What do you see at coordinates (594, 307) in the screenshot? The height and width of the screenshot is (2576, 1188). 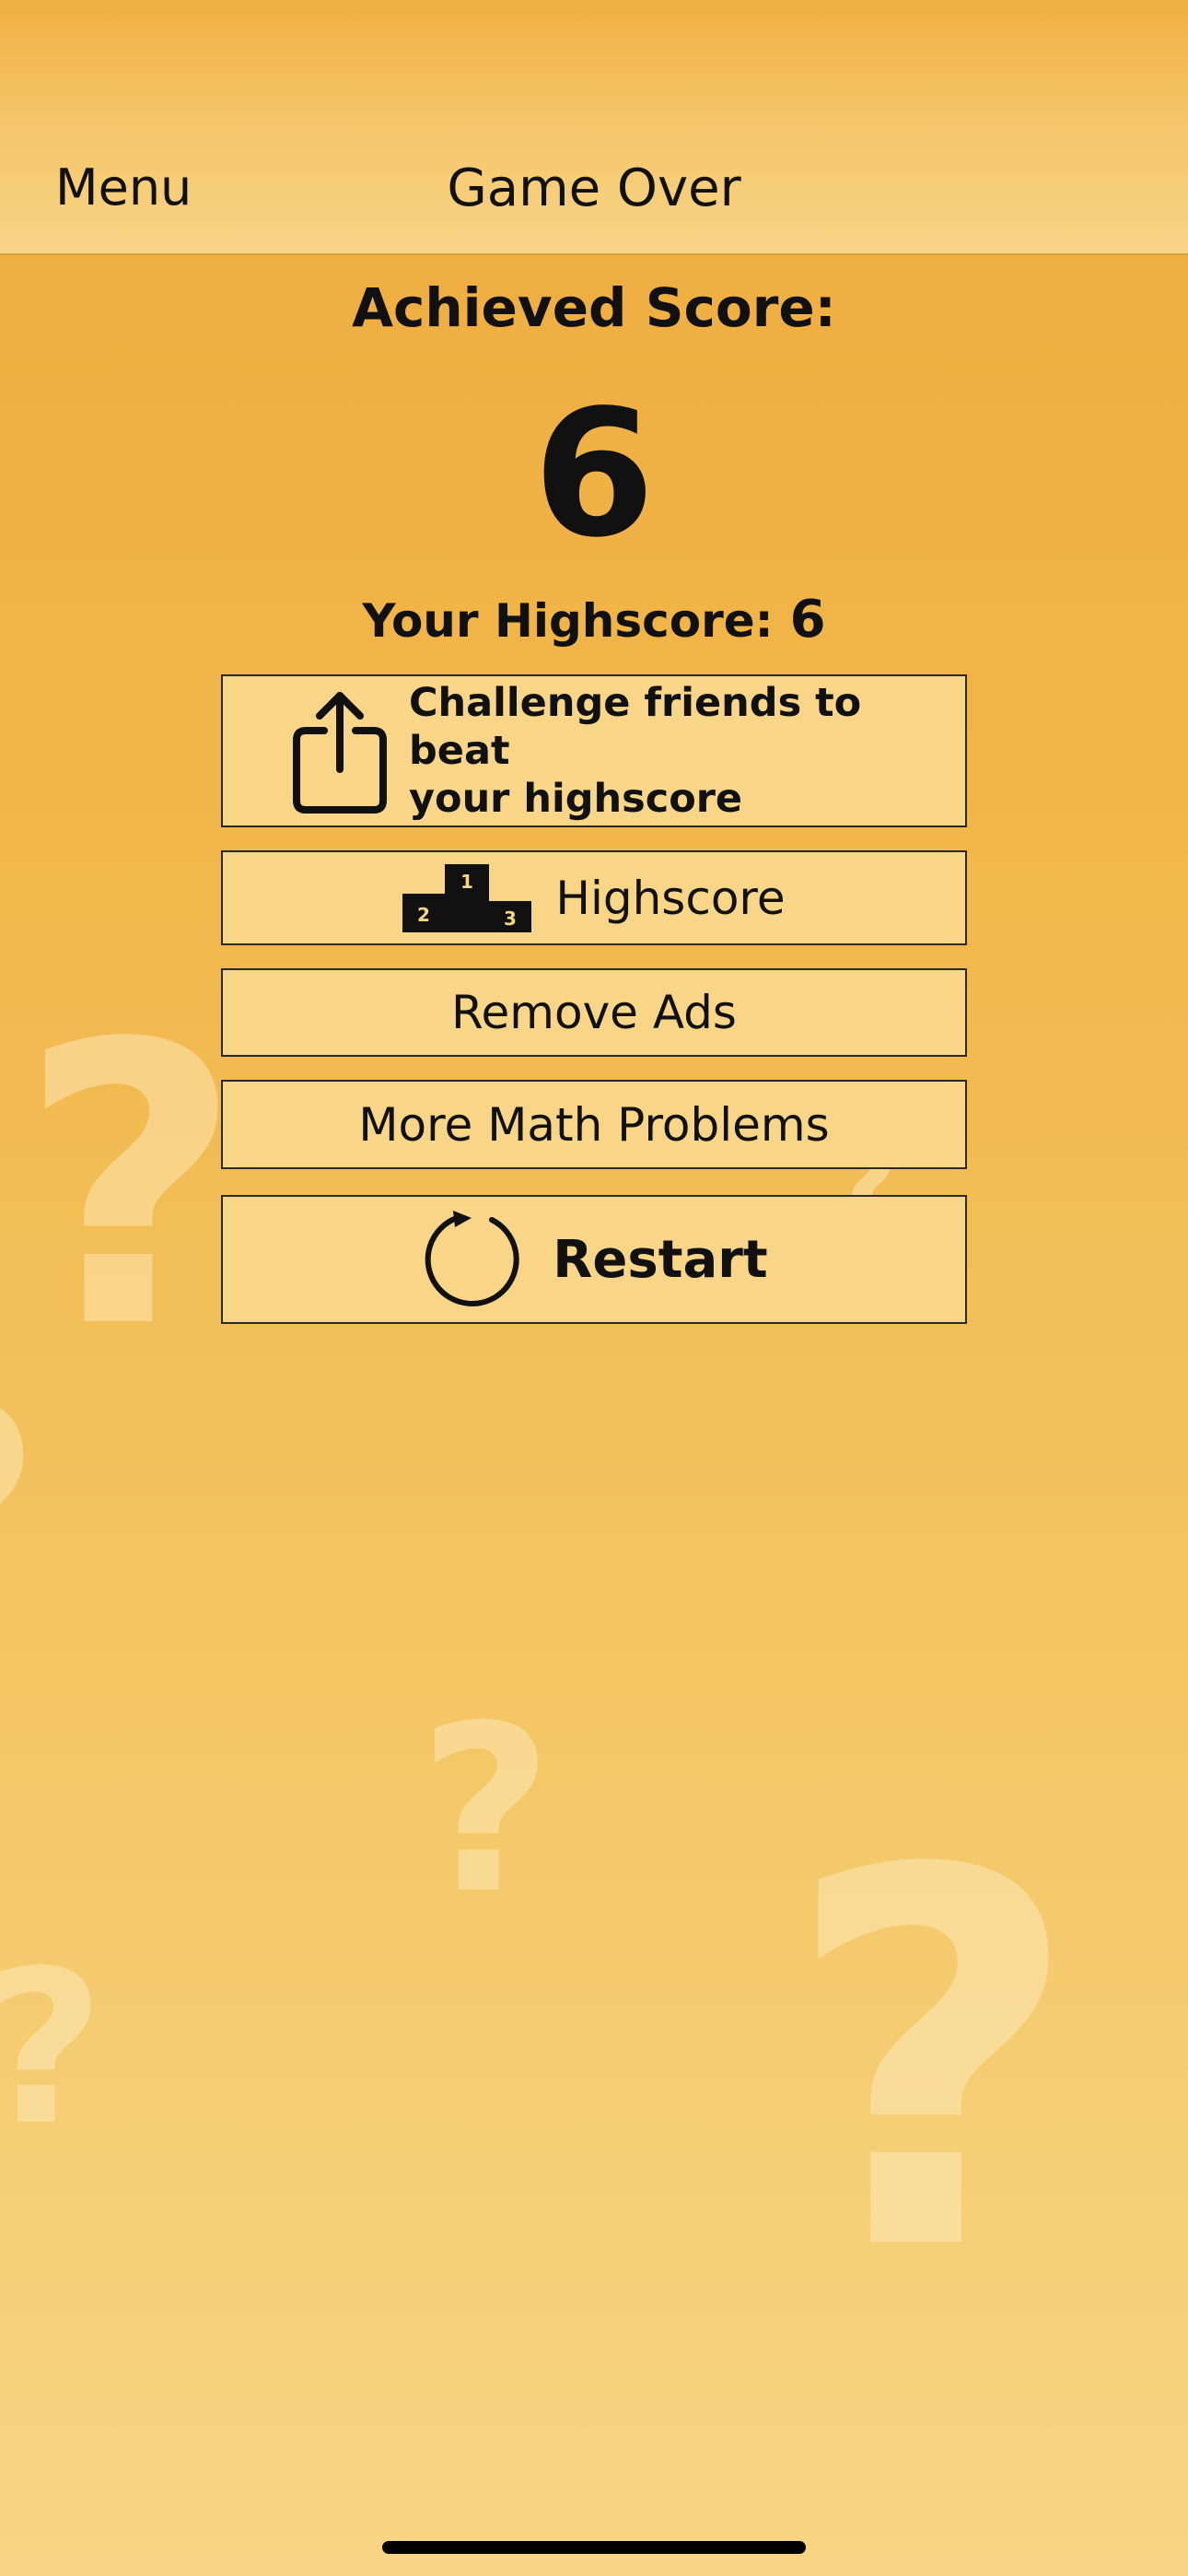 I see `achieved-score-label: Achieved Score:` at bounding box center [594, 307].